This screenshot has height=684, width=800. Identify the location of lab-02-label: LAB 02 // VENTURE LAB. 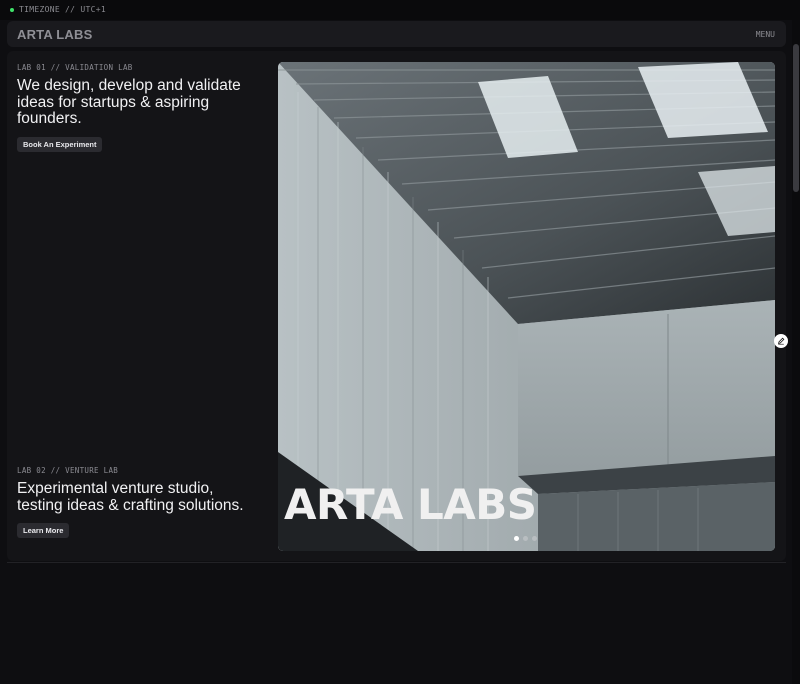
(68, 470).